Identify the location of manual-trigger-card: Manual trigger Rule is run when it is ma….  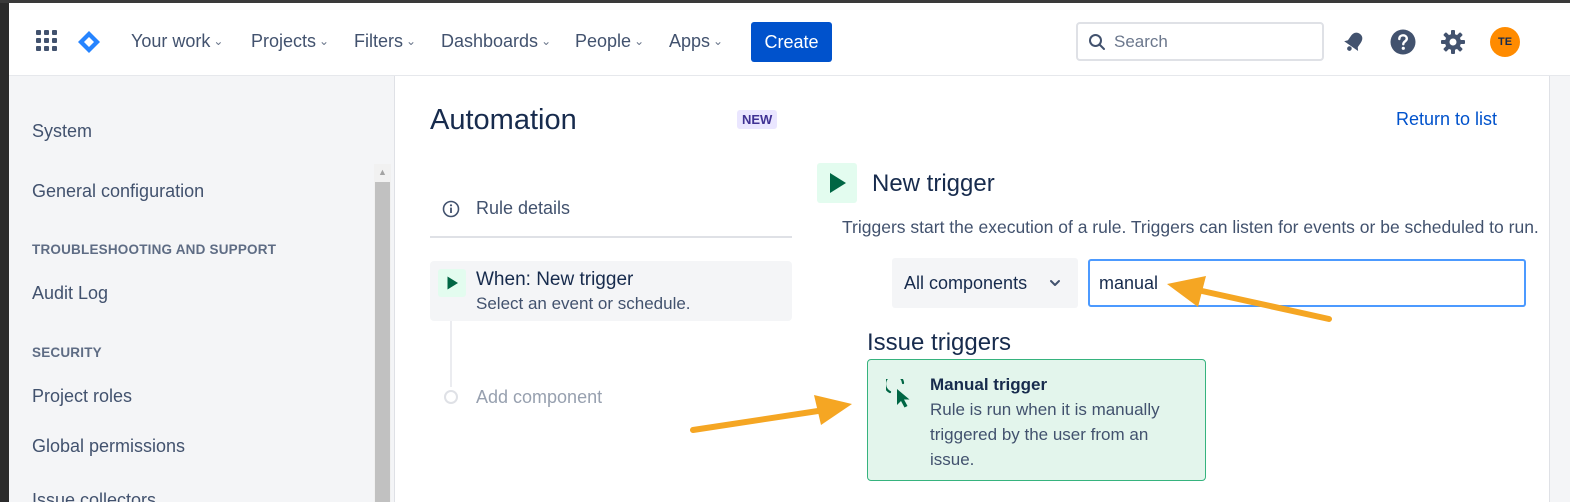
(1036, 420).